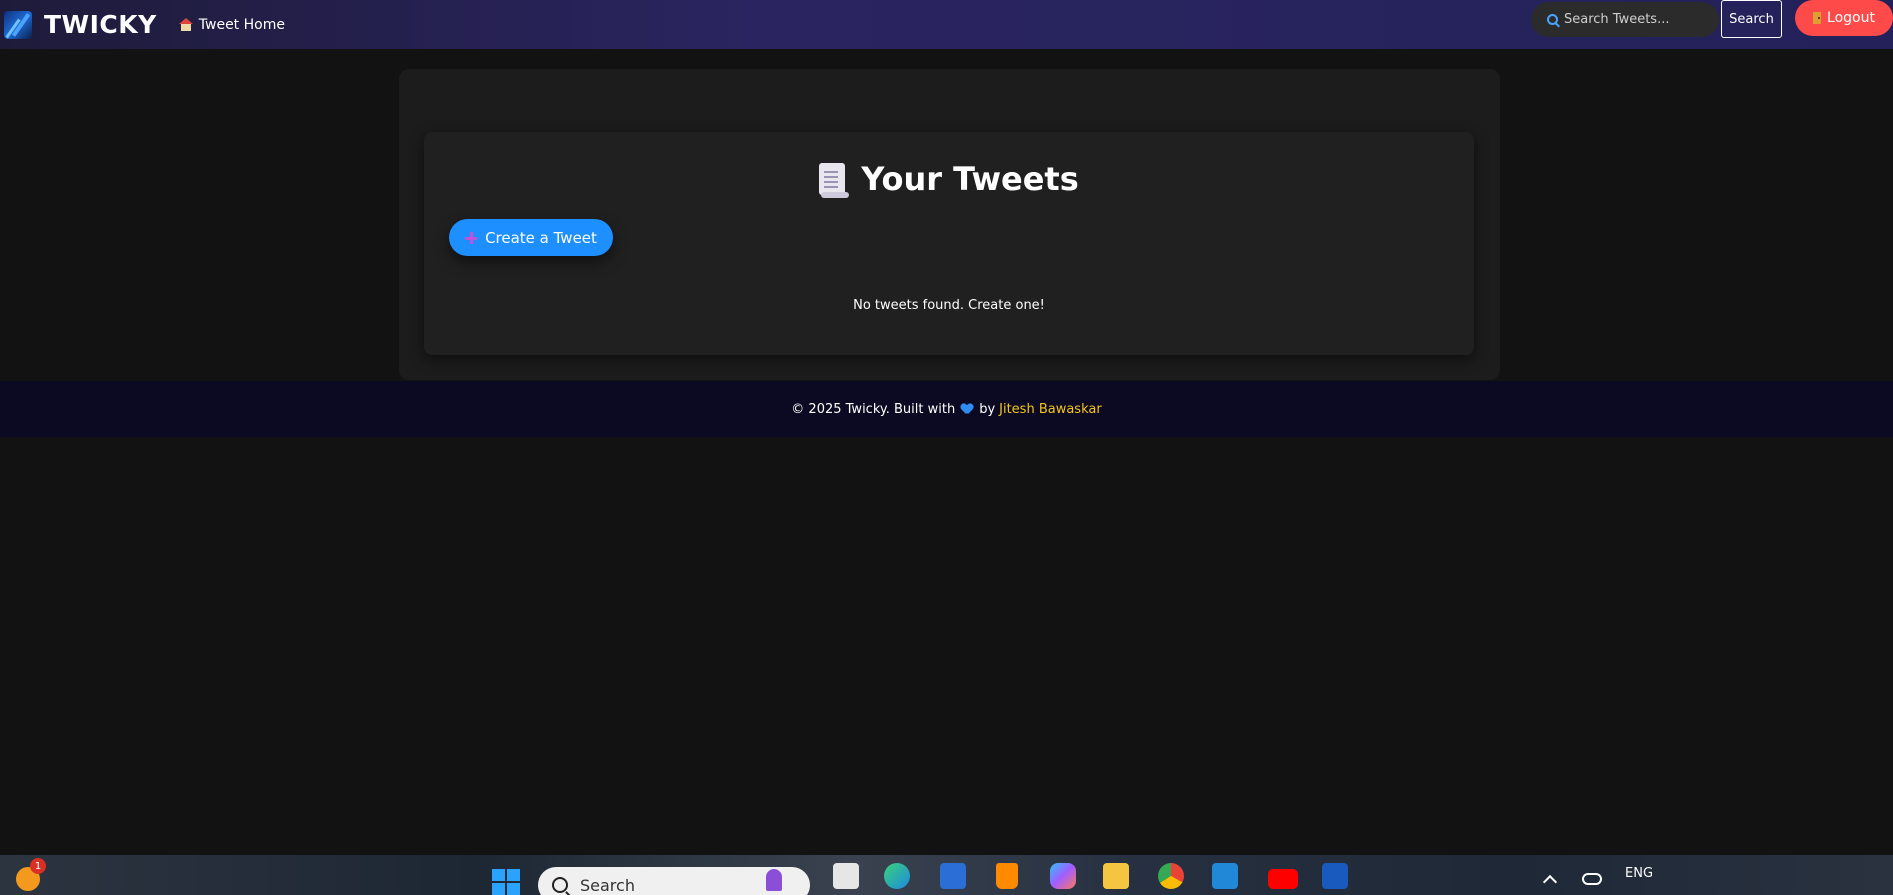 This screenshot has width=1893, height=895. Describe the element at coordinates (541, 237) in the screenshot. I see `create-tweet-label: Create a Tweet` at that location.